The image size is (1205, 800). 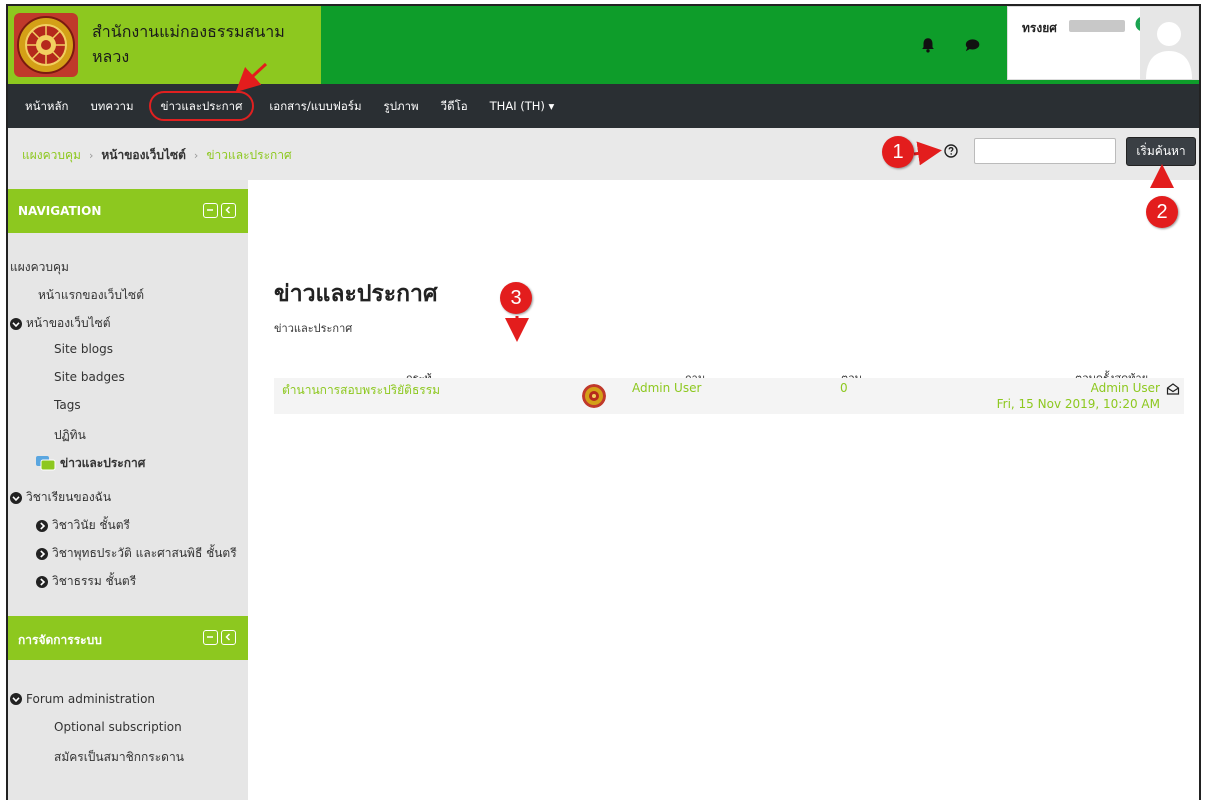 What do you see at coordinates (898, 152) in the screenshot?
I see `annotation-marker-1: 1` at bounding box center [898, 152].